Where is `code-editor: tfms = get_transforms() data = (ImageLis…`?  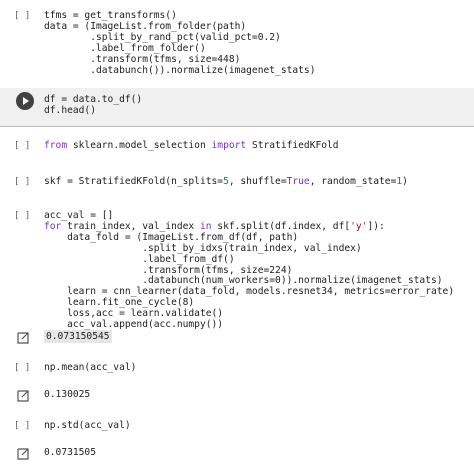 code-editor: tfms = get_transforms() data = (ImageLis… is located at coordinates (254, 43).